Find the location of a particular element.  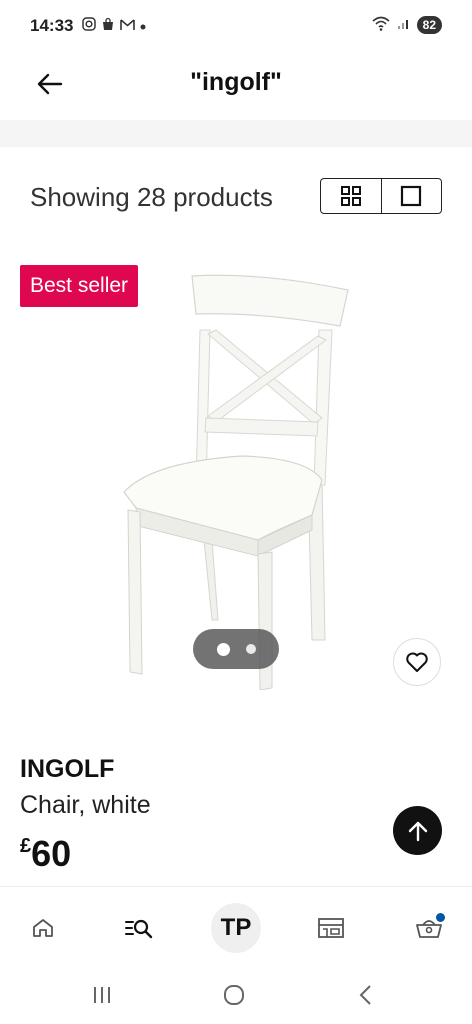

grid-view-button is located at coordinates (351, 196).